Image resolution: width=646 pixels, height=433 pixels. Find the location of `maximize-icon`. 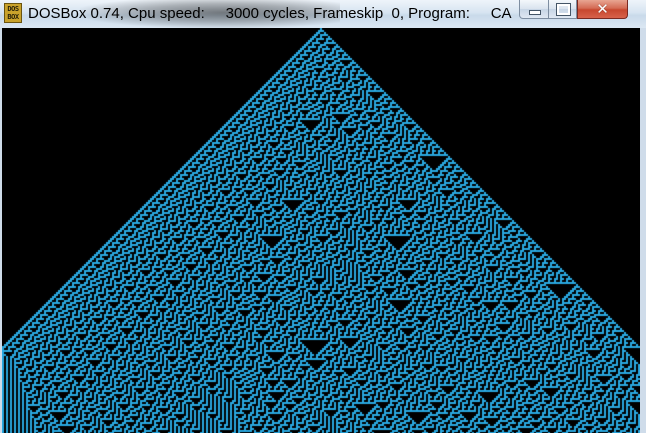

maximize-icon is located at coordinates (563, 9).